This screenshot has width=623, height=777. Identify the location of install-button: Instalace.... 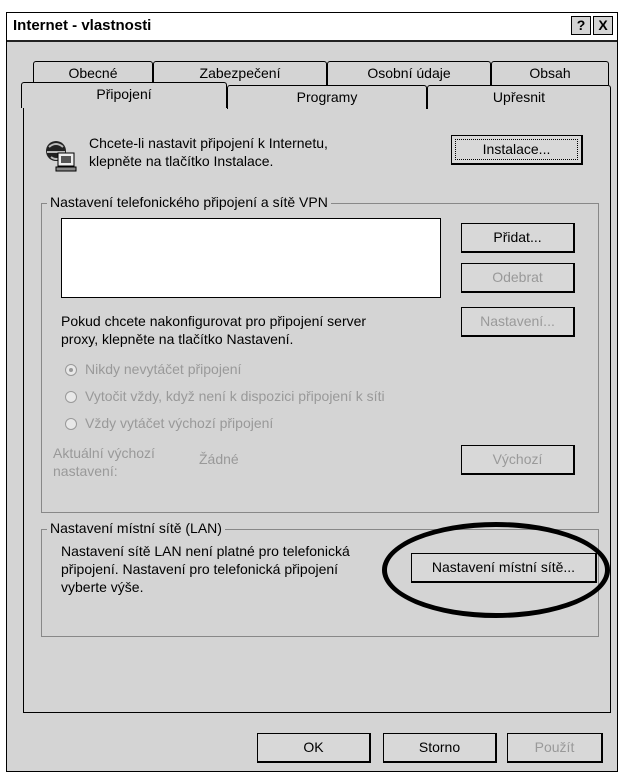
(517, 150).